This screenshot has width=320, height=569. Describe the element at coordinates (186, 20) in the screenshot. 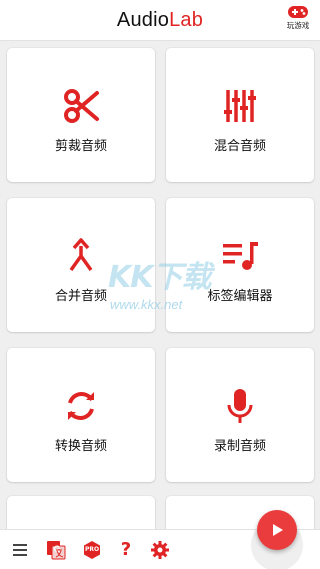

I see `app-title-lab: Lab` at that location.